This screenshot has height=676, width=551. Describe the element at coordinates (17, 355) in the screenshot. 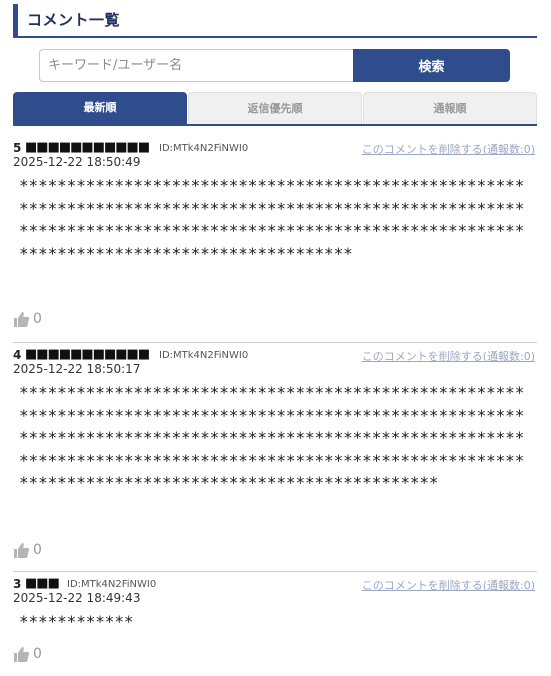

I see `comment-number: 4` at that location.